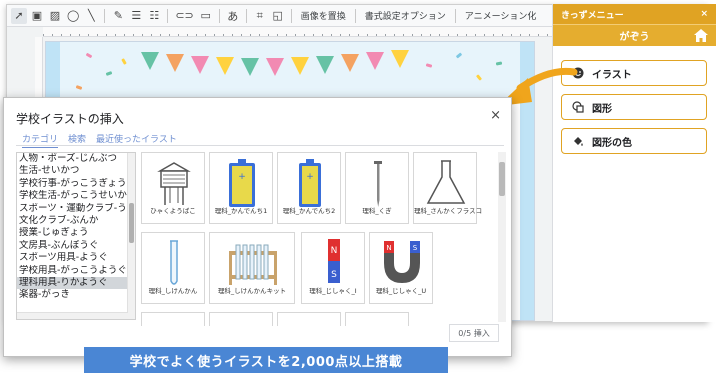 Image resolution: width=720 pixels, height=380 pixels. What do you see at coordinates (405, 15) in the screenshot?
I see `format-options-button: 書式設定オプション` at bounding box center [405, 15].